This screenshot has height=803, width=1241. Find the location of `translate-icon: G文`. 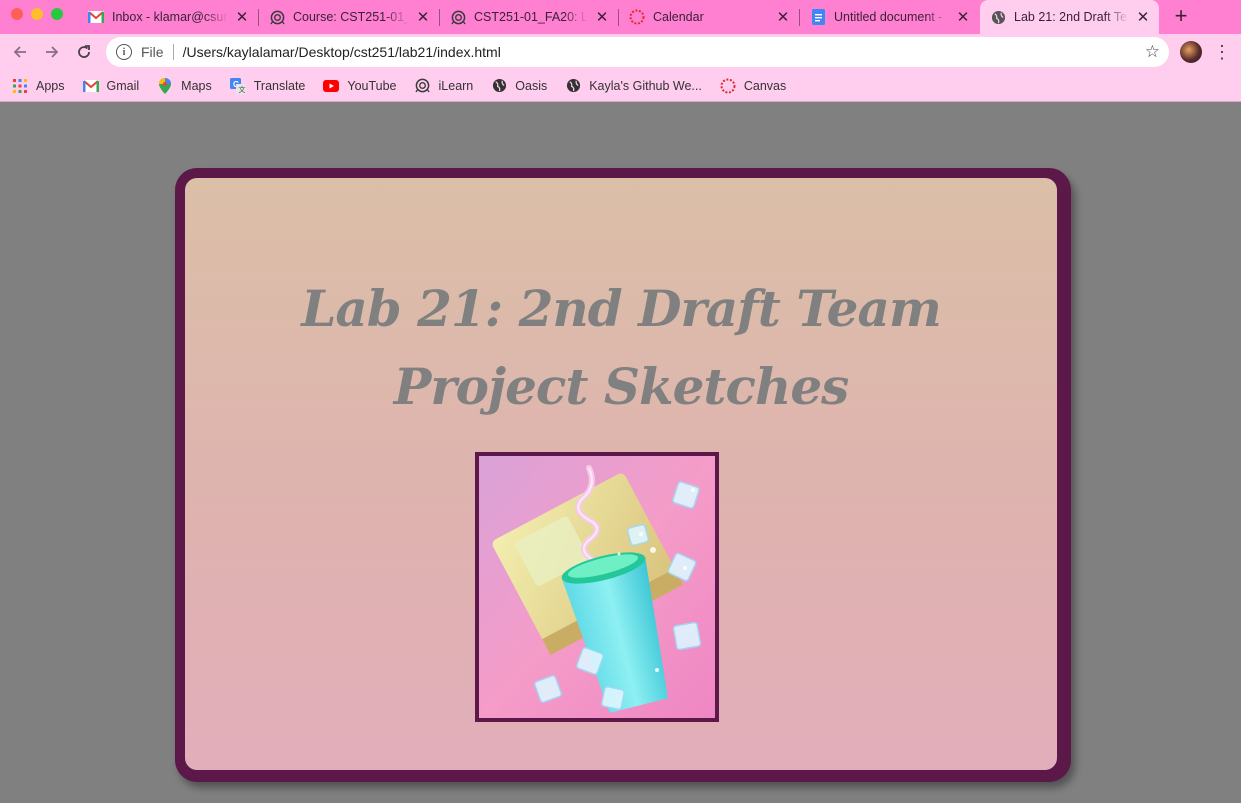

translate-icon: G文 is located at coordinates (237, 85).